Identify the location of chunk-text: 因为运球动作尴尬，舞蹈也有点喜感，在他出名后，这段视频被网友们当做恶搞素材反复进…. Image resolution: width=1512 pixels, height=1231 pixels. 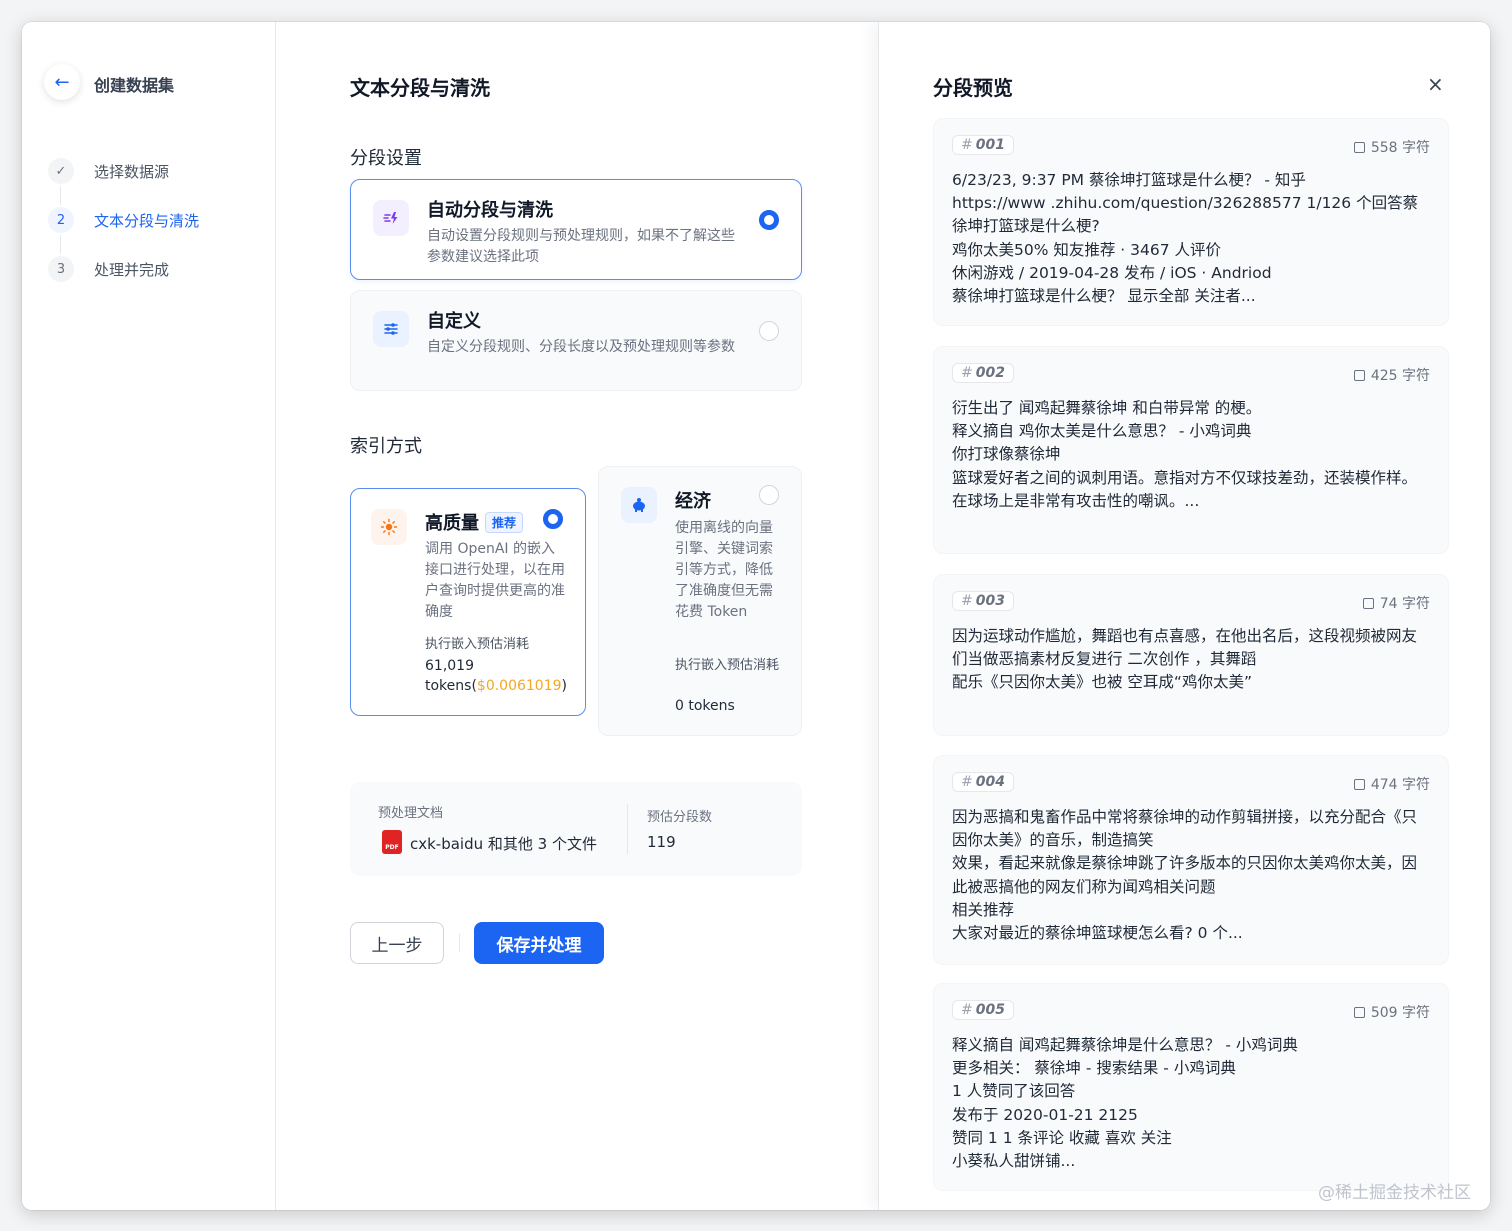
(1185, 659).